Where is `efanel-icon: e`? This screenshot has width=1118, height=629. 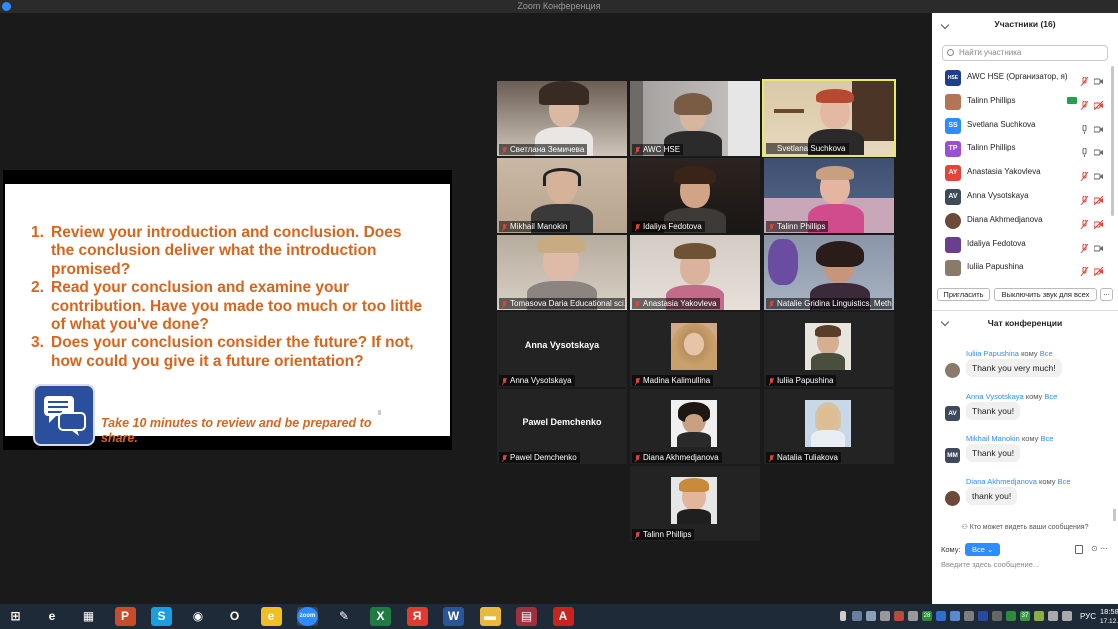 efanel-icon: e is located at coordinates (271, 616).